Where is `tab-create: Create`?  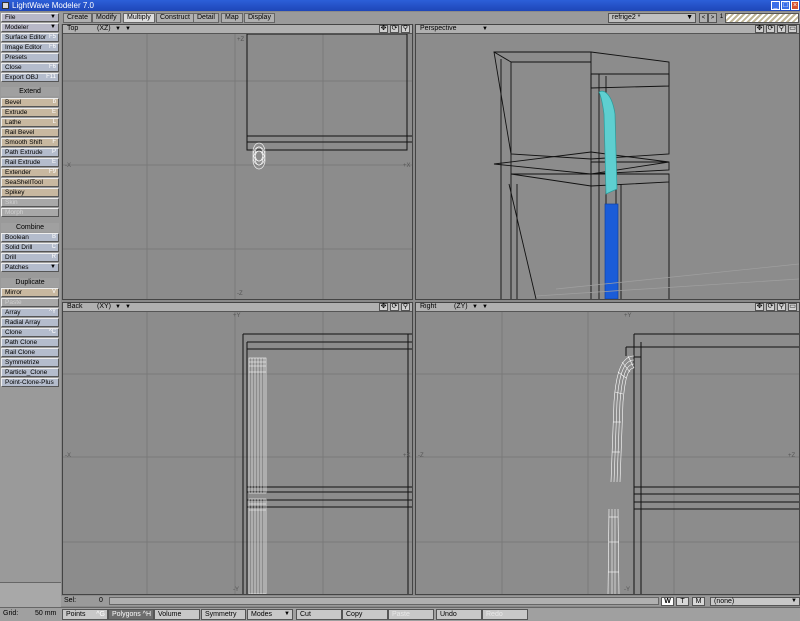
tab-create: Create is located at coordinates (78, 18).